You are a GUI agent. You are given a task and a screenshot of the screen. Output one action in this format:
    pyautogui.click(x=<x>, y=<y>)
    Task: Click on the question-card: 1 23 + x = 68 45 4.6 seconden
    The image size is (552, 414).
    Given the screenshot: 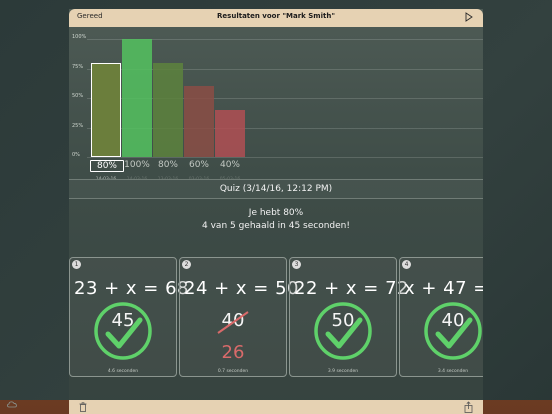 What is the action you would take?
    pyautogui.click(x=129, y=317)
    